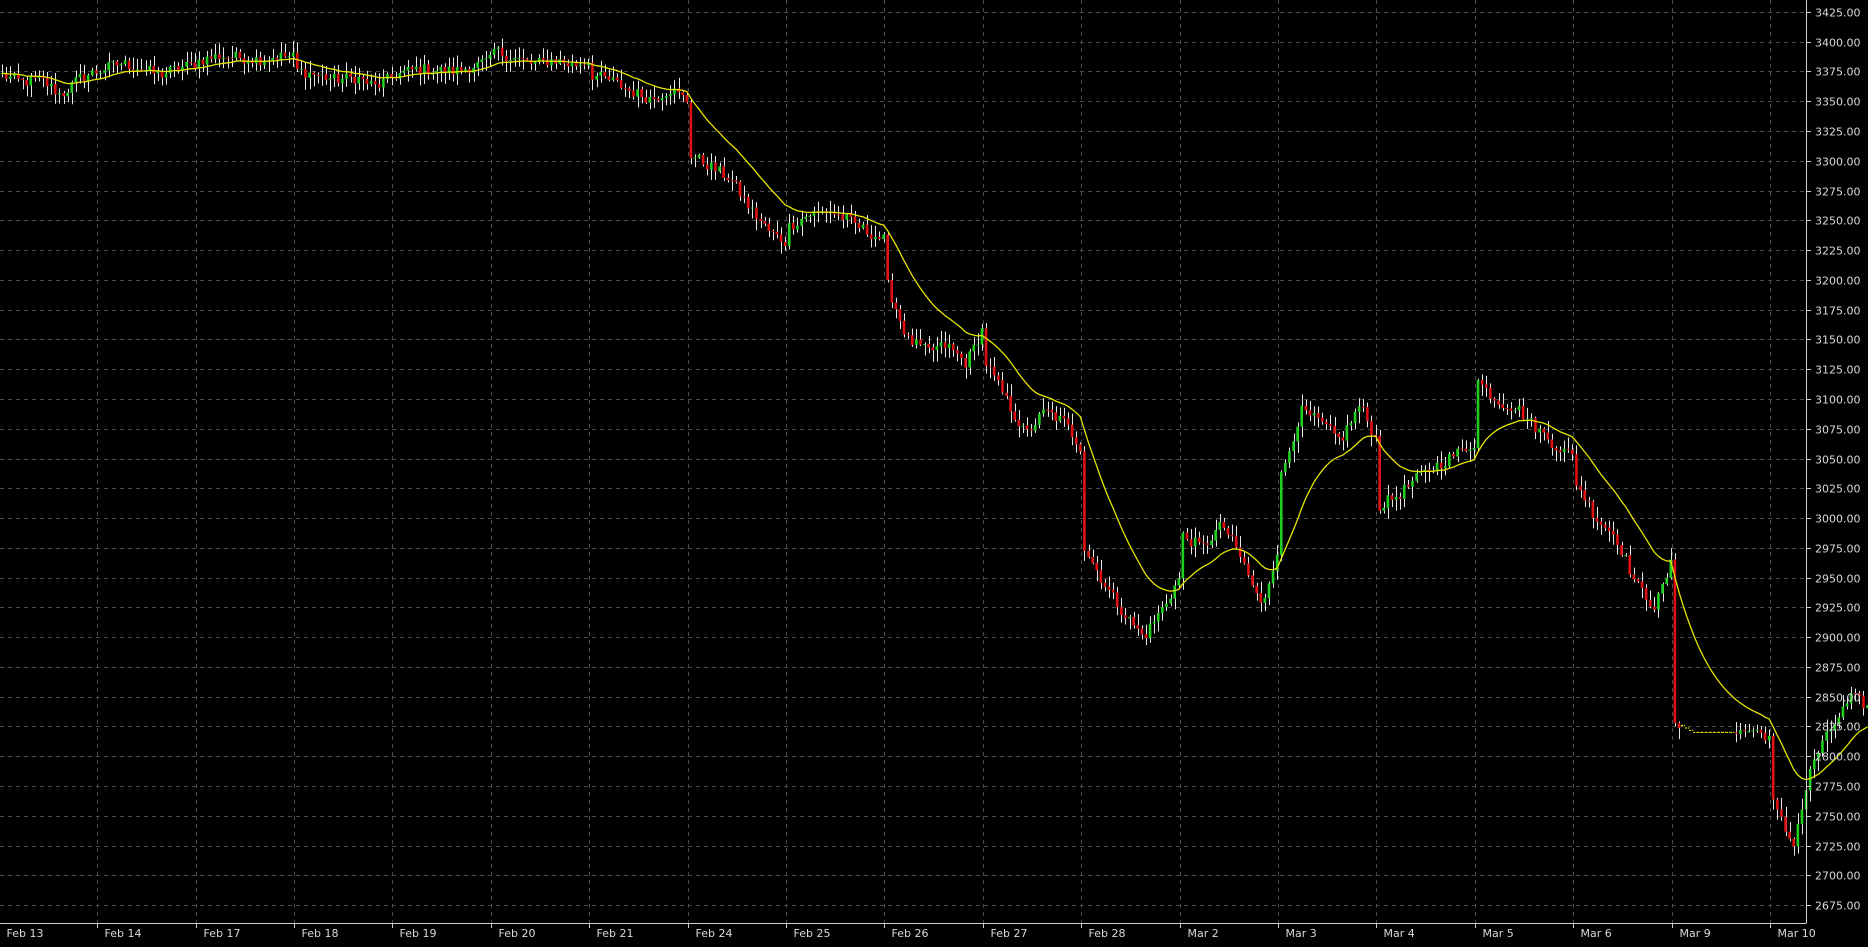 This screenshot has width=1868, height=947. Describe the element at coordinates (1838, 549) in the screenshot. I see `y-tick-label: 2975.00` at that location.